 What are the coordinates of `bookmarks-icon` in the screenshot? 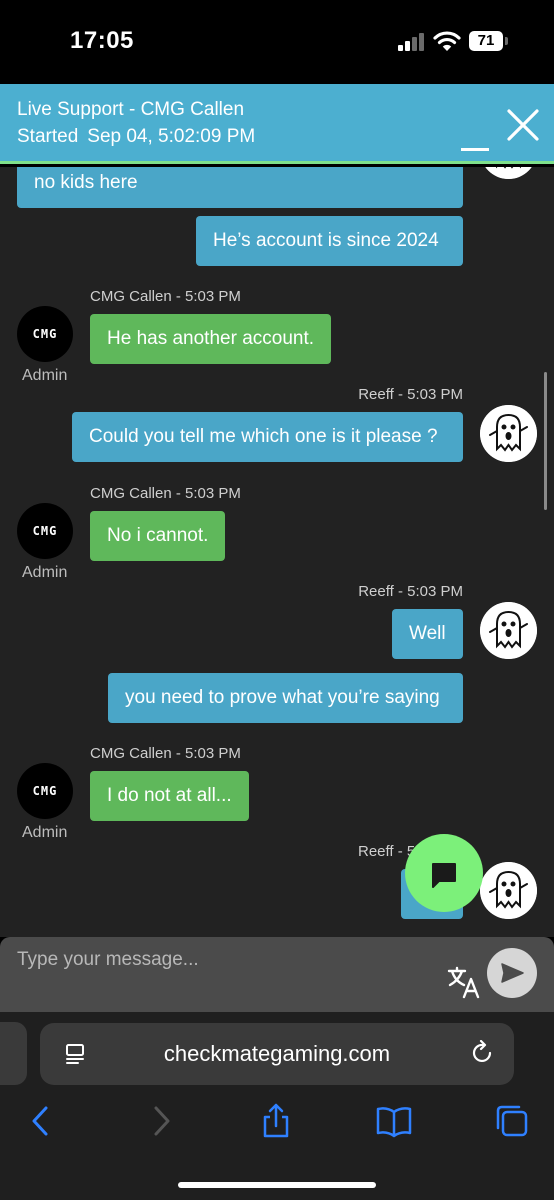 It's located at (394, 1122).